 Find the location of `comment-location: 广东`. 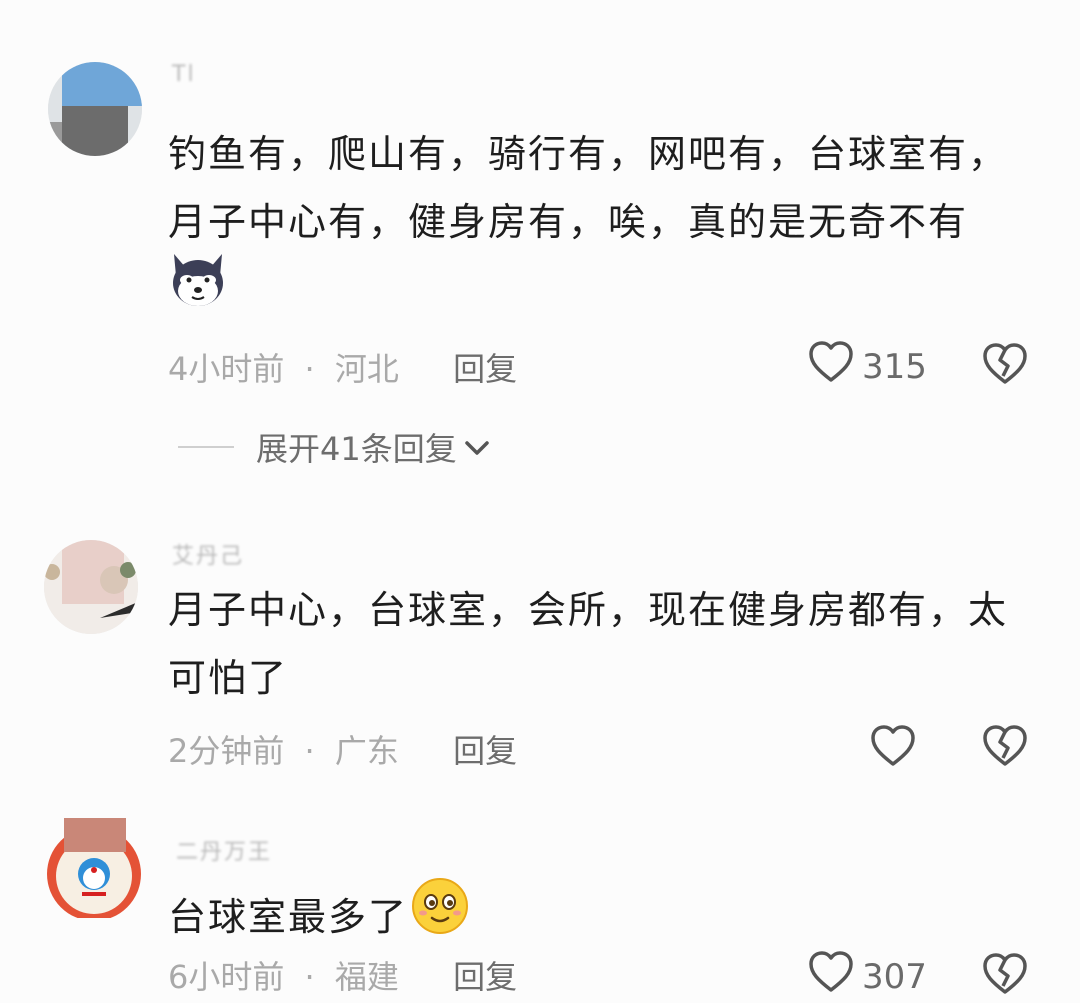

comment-location: 广东 is located at coordinates (366, 751).